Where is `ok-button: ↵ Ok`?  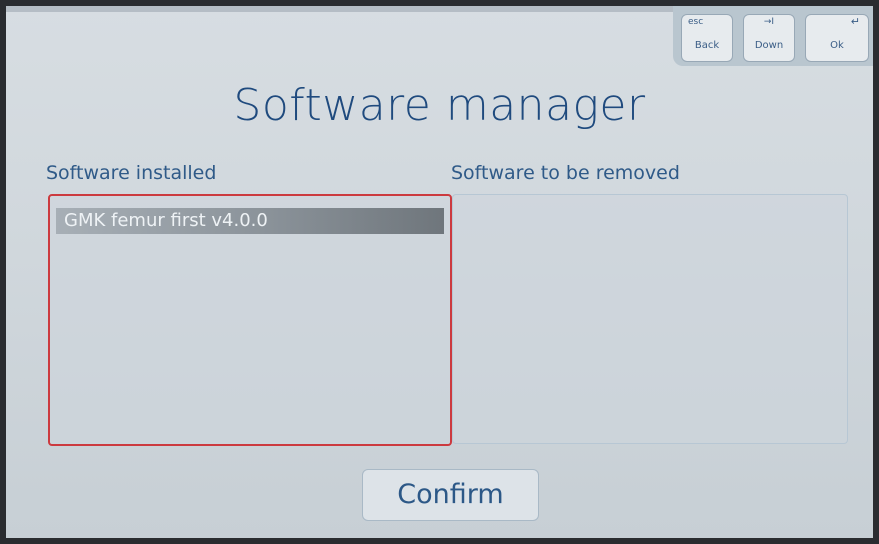 ok-button: ↵ Ok is located at coordinates (837, 38).